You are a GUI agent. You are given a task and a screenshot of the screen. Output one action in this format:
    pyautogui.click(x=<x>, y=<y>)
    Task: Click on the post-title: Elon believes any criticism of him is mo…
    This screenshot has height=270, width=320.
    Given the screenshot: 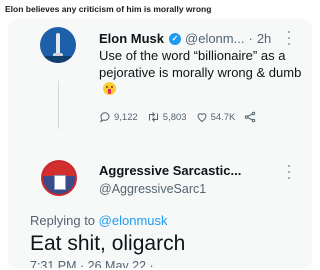 What is the action you would take?
    pyautogui.click(x=108, y=9)
    